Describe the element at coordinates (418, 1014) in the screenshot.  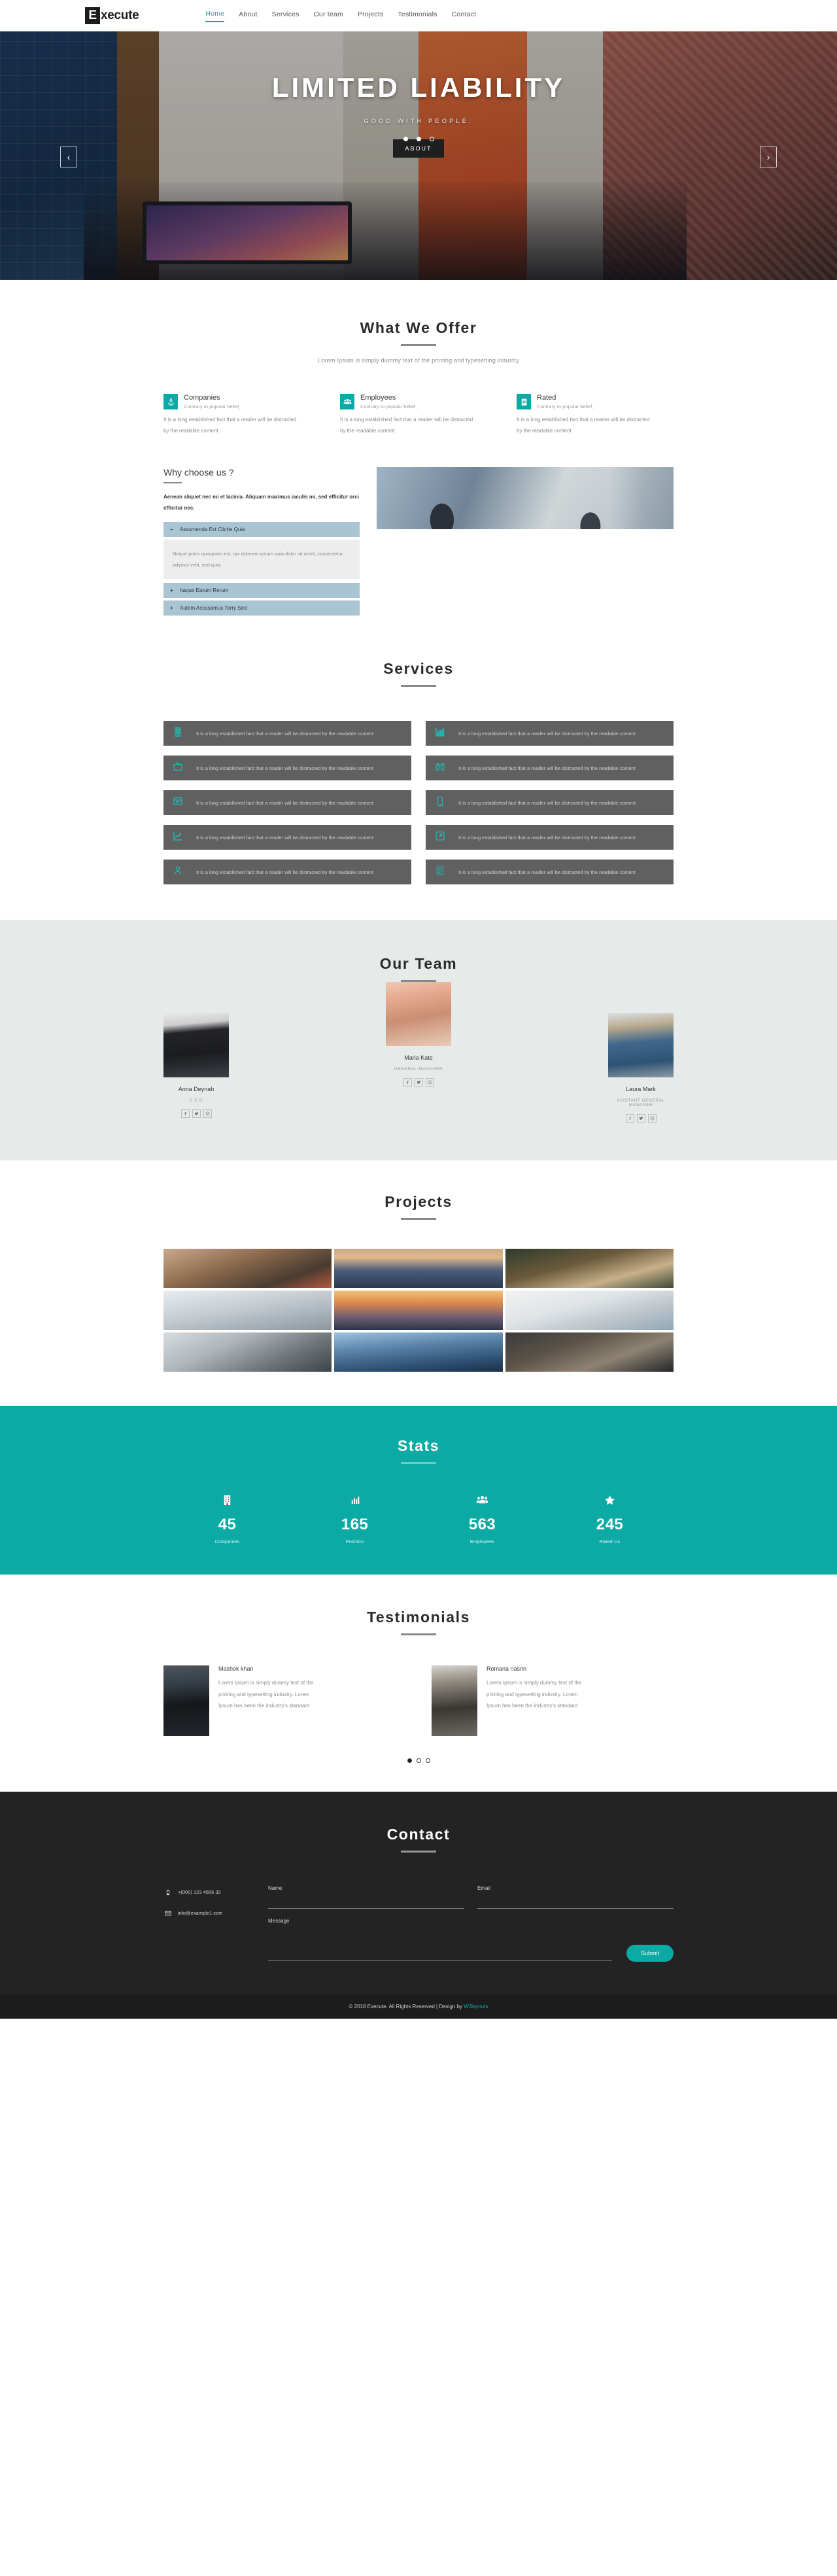
I see `team-avatar` at that location.